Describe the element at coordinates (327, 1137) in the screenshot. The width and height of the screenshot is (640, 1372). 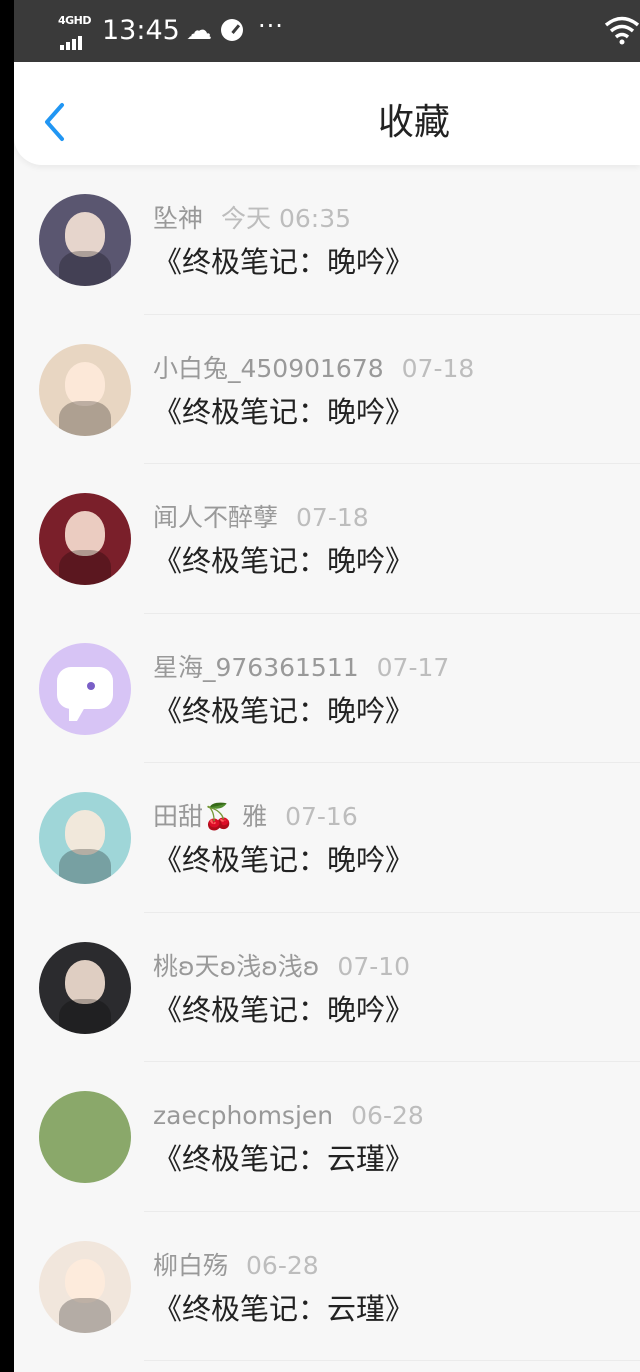
I see `list-item: zaecphomsjen 06-28 《终极笔记：云瑾》` at that location.